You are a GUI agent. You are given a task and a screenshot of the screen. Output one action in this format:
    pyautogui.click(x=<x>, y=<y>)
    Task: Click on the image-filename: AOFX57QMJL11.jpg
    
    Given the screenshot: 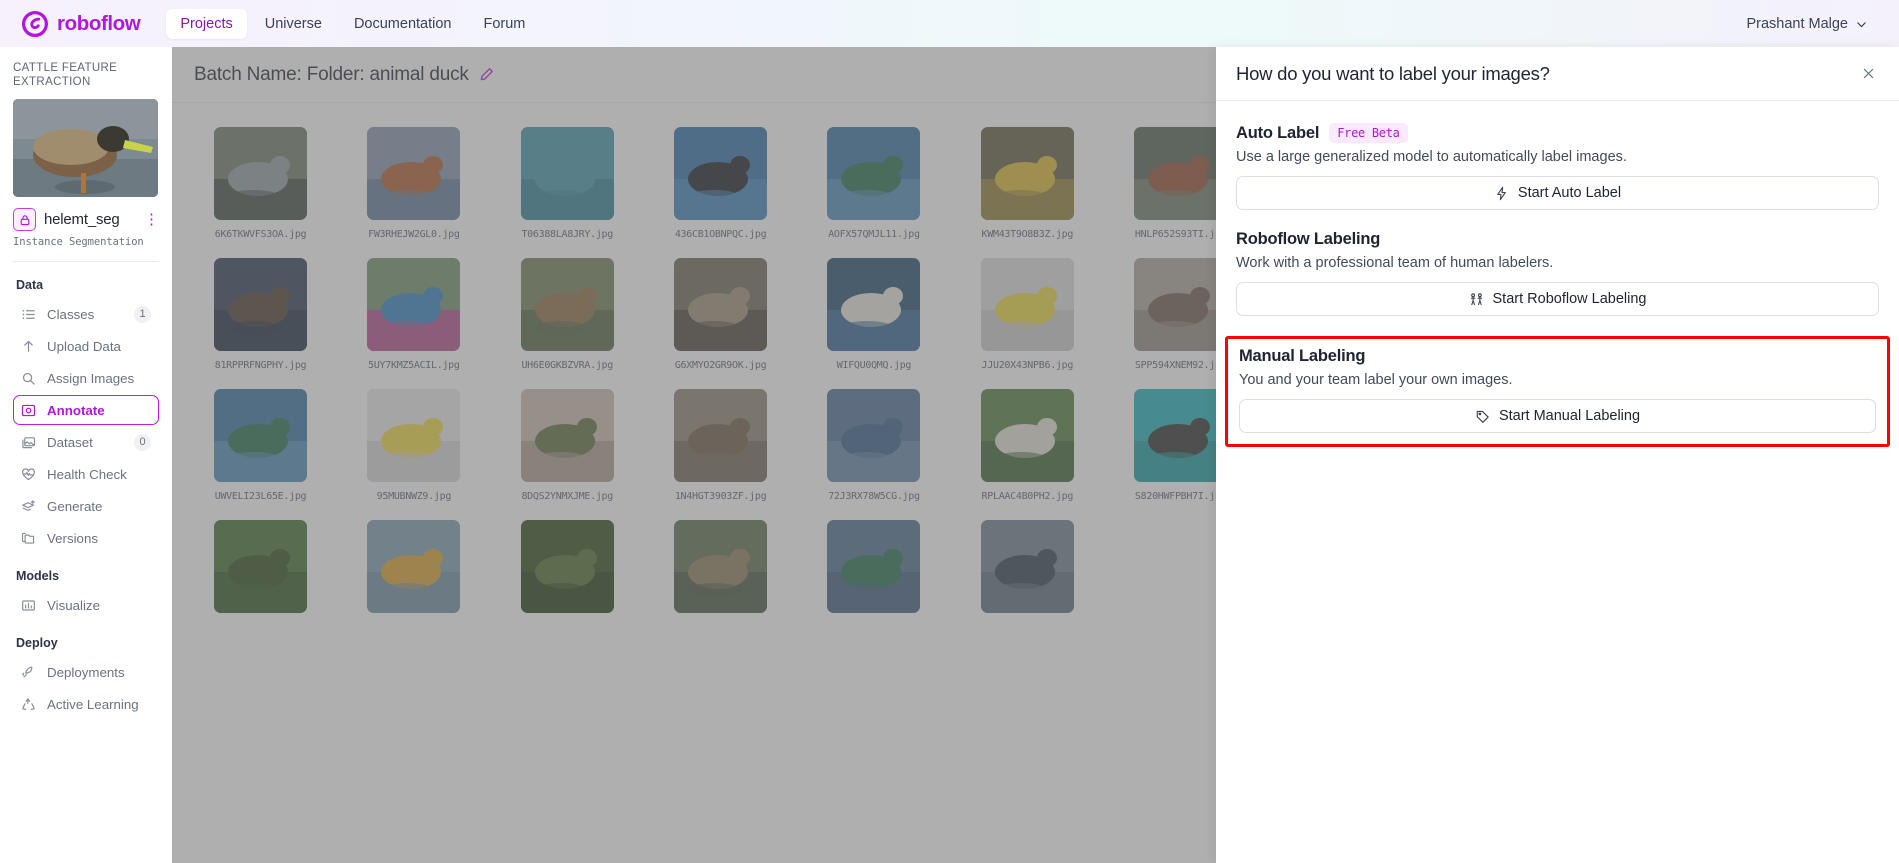 What is the action you would take?
    pyautogui.click(x=874, y=234)
    